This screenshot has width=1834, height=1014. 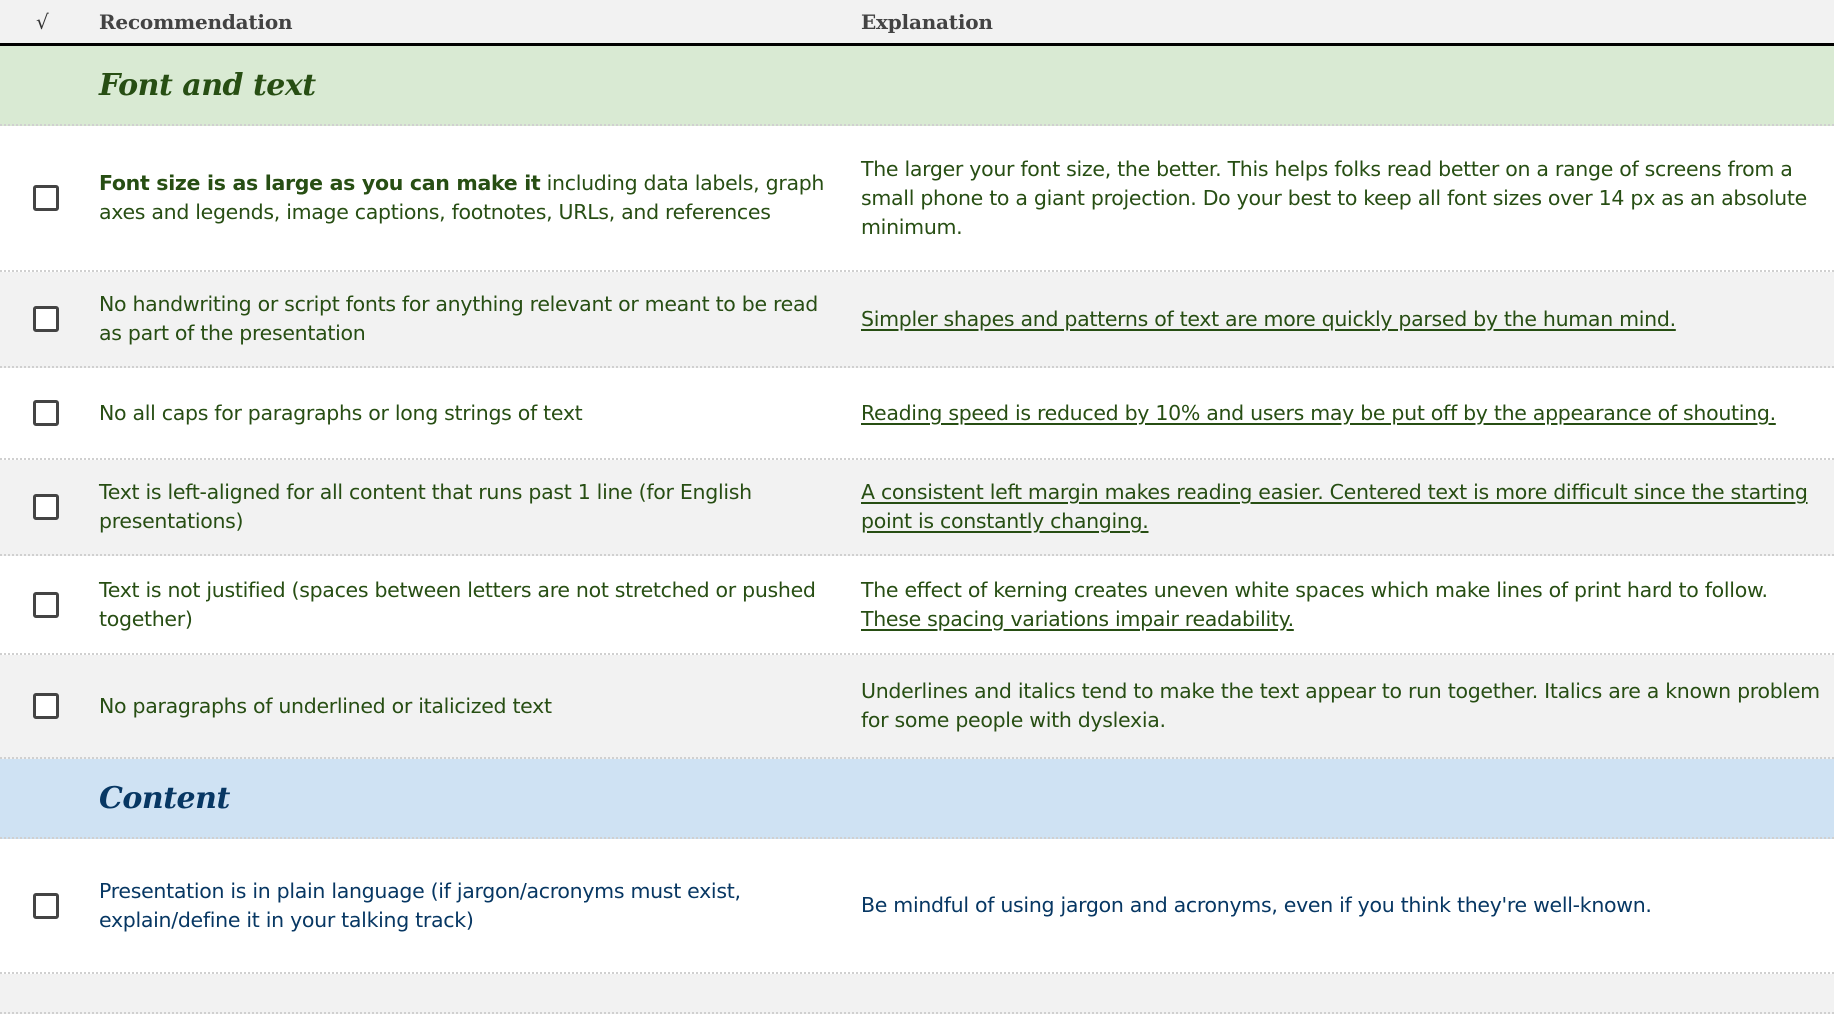 I want to click on recommendation-column-header: Recommendation, so click(x=196, y=21).